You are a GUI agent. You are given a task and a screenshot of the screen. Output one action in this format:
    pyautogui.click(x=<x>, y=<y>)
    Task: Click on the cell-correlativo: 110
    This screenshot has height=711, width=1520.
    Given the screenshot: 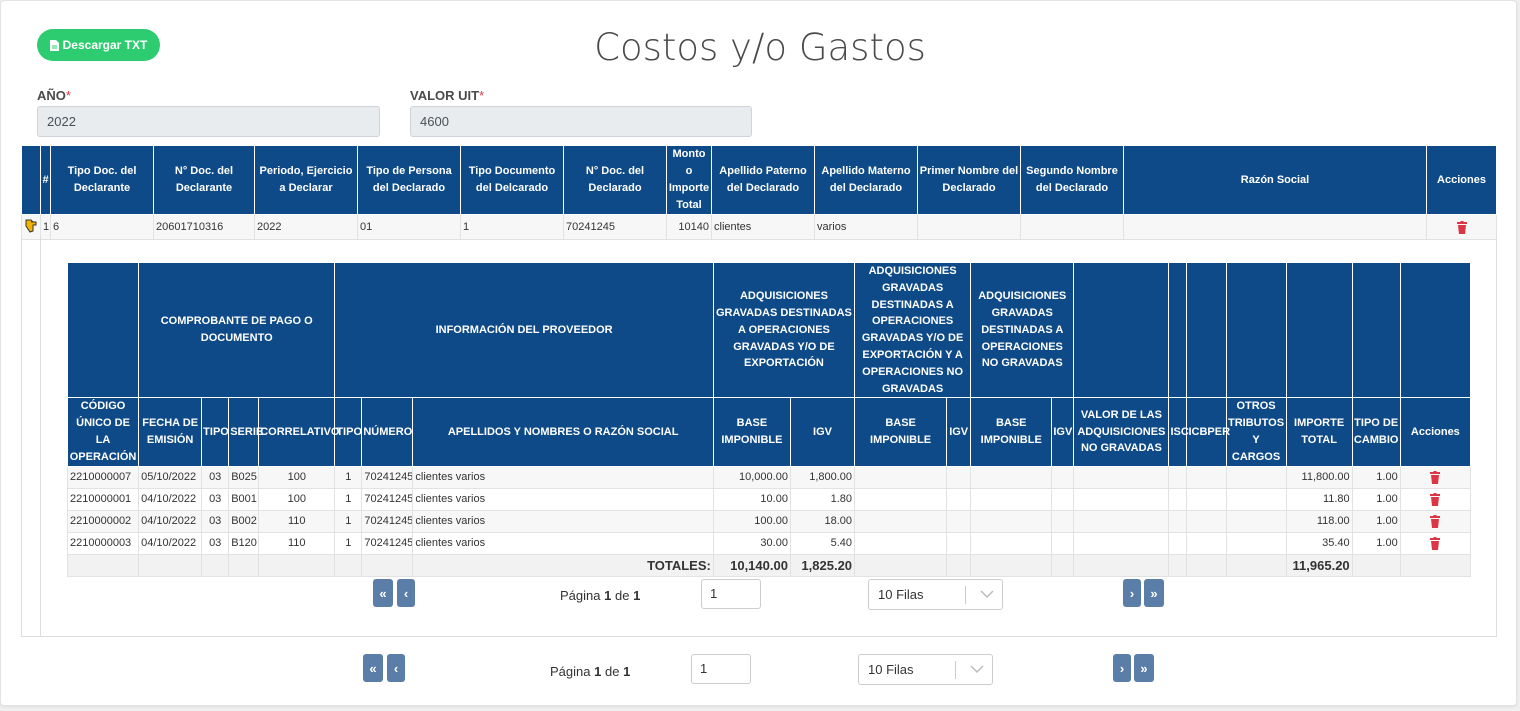 What is the action you would take?
    pyautogui.click(x=297, y=521)
    